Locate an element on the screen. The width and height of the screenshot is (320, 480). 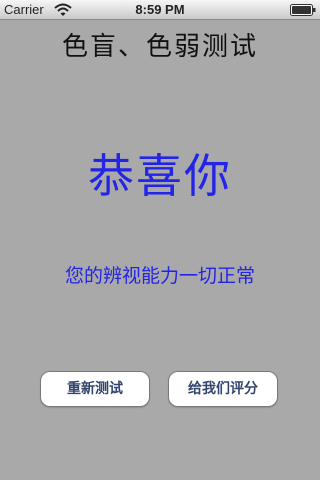
status-bar: Carrier 8:59 PM is located at coordinates (160, 10).